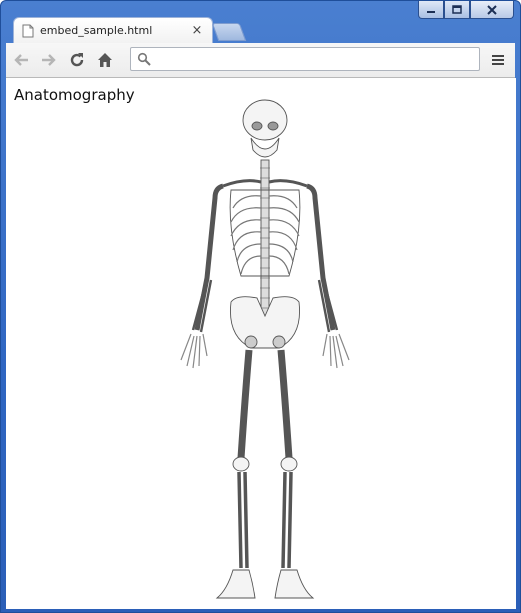  Describe the element at coordinates (260, 30) in the screenshot. I see `tab-strip: embed_sample.html ×` at that location.